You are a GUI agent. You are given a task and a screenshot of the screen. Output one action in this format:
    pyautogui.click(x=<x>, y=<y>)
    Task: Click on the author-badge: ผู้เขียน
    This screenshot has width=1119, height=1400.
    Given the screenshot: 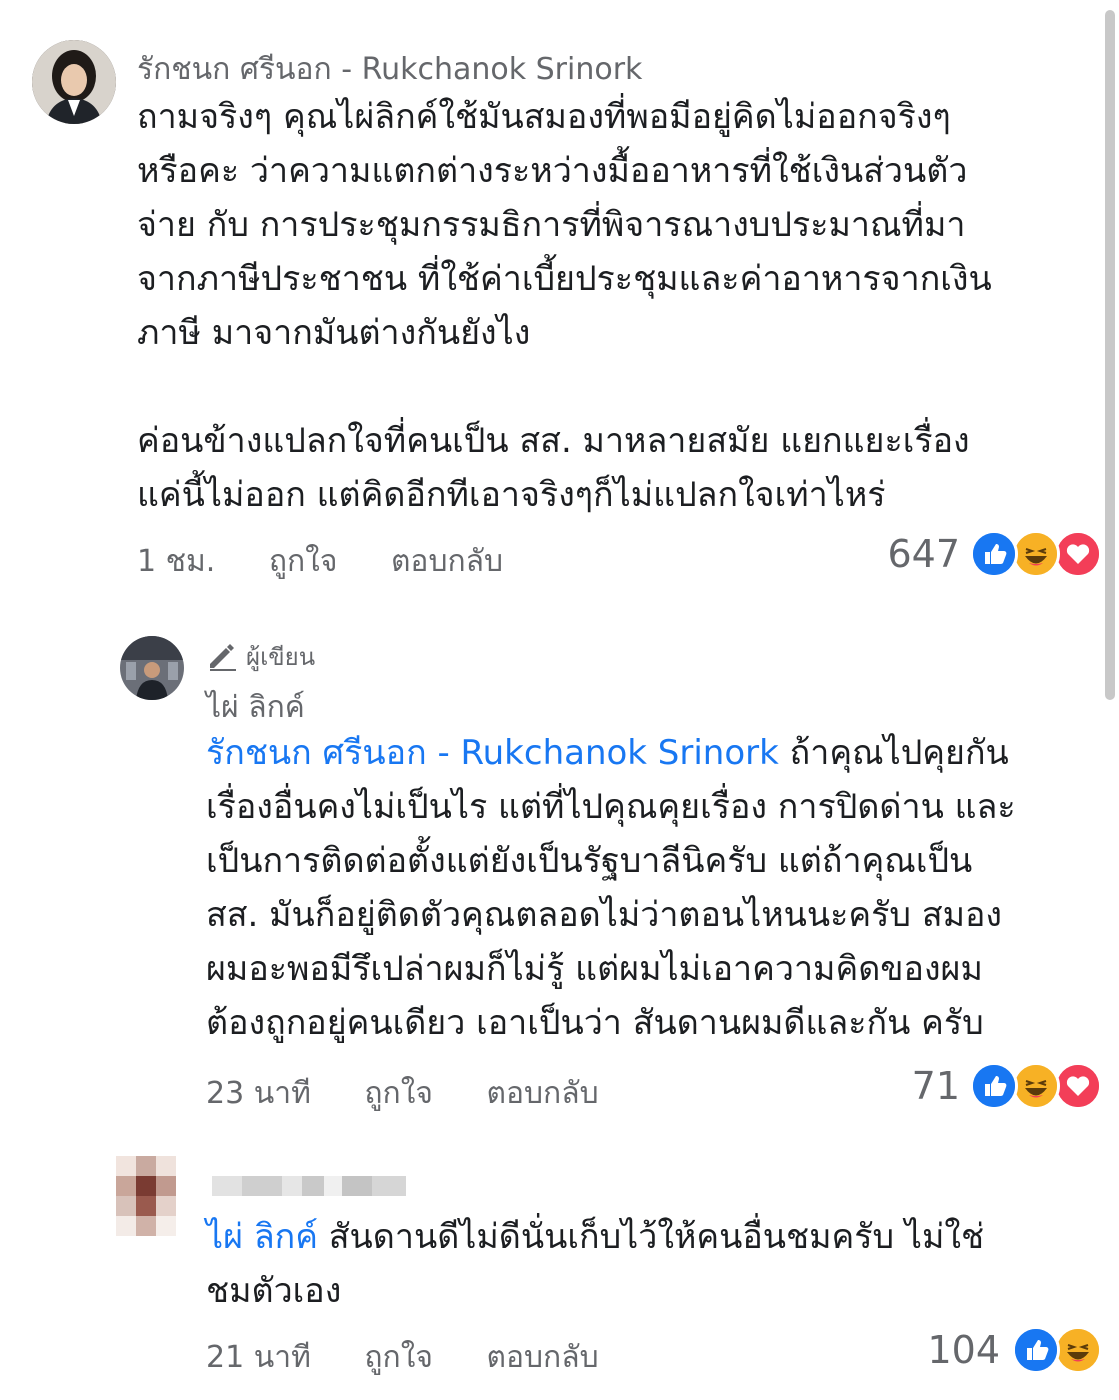 What is the action you would take?
    pyautogui.click(x=260, y=656)
    